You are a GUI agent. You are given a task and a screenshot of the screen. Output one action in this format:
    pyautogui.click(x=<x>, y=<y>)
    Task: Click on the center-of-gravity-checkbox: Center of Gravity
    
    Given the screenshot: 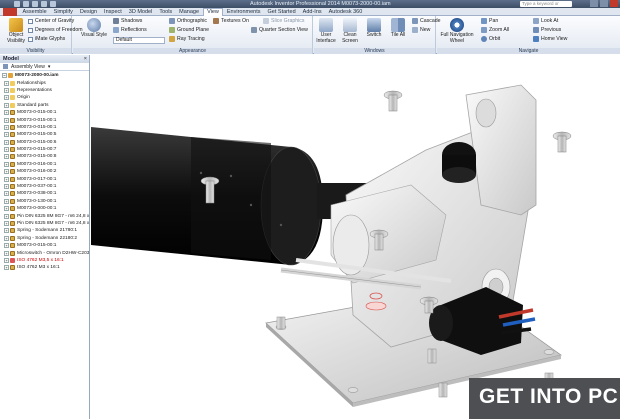 What is the action you would take?
    pyautogui.click(x=51, y=21)
    